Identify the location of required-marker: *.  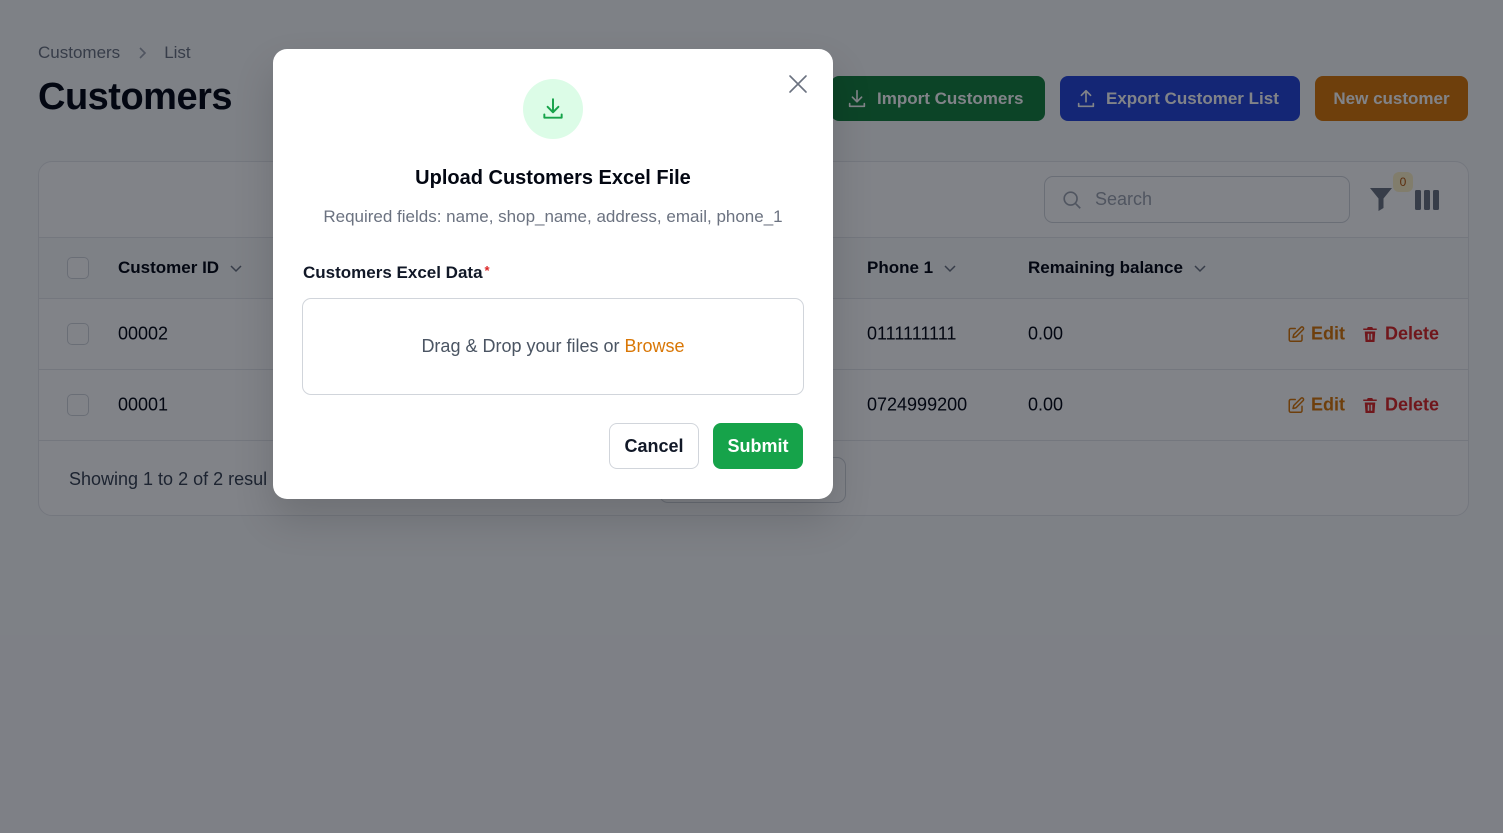
(487, 270).